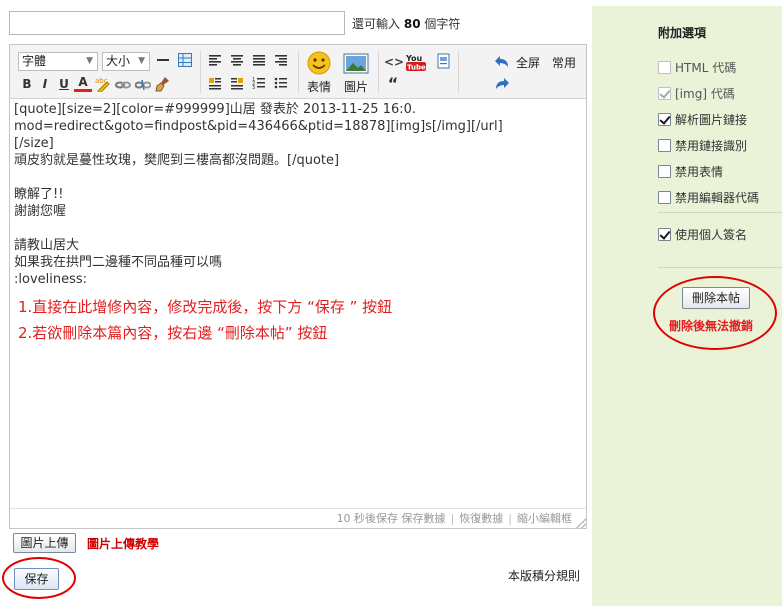  I want to click on float-right-button, so click(237, 84).